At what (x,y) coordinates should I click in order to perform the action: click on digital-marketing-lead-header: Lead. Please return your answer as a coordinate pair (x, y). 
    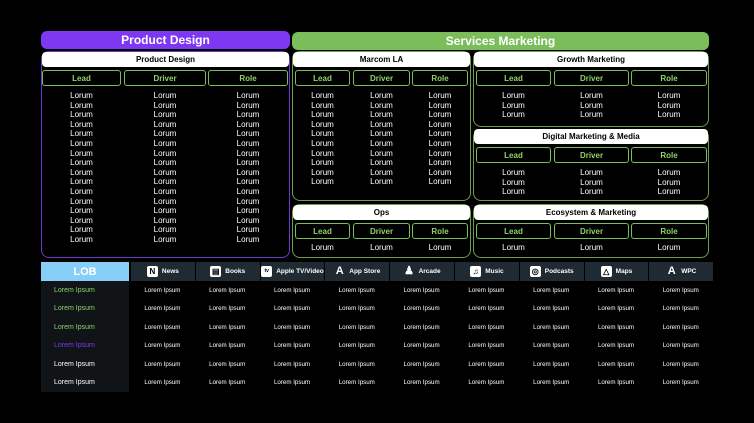
    Looking at the image, I should click on (513, 155).